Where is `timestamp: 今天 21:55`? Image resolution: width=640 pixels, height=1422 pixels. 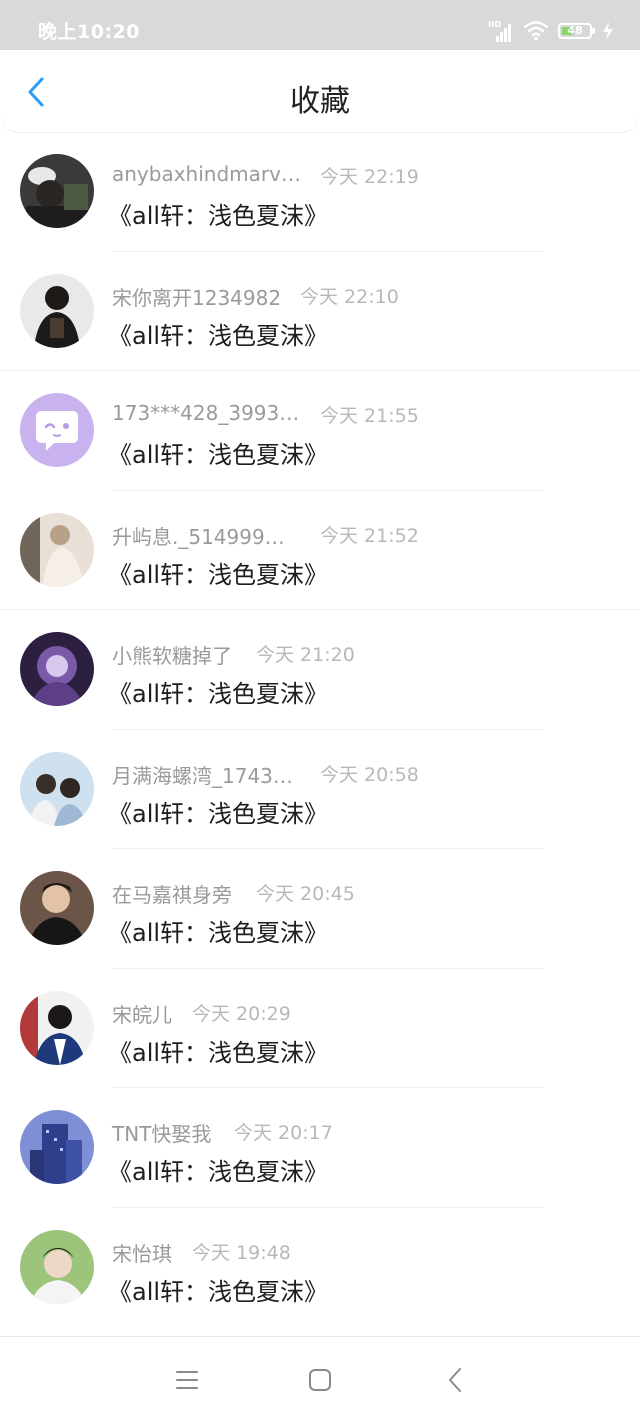
timestamp: 今天 21:55 is located at coordinates (369, 416).